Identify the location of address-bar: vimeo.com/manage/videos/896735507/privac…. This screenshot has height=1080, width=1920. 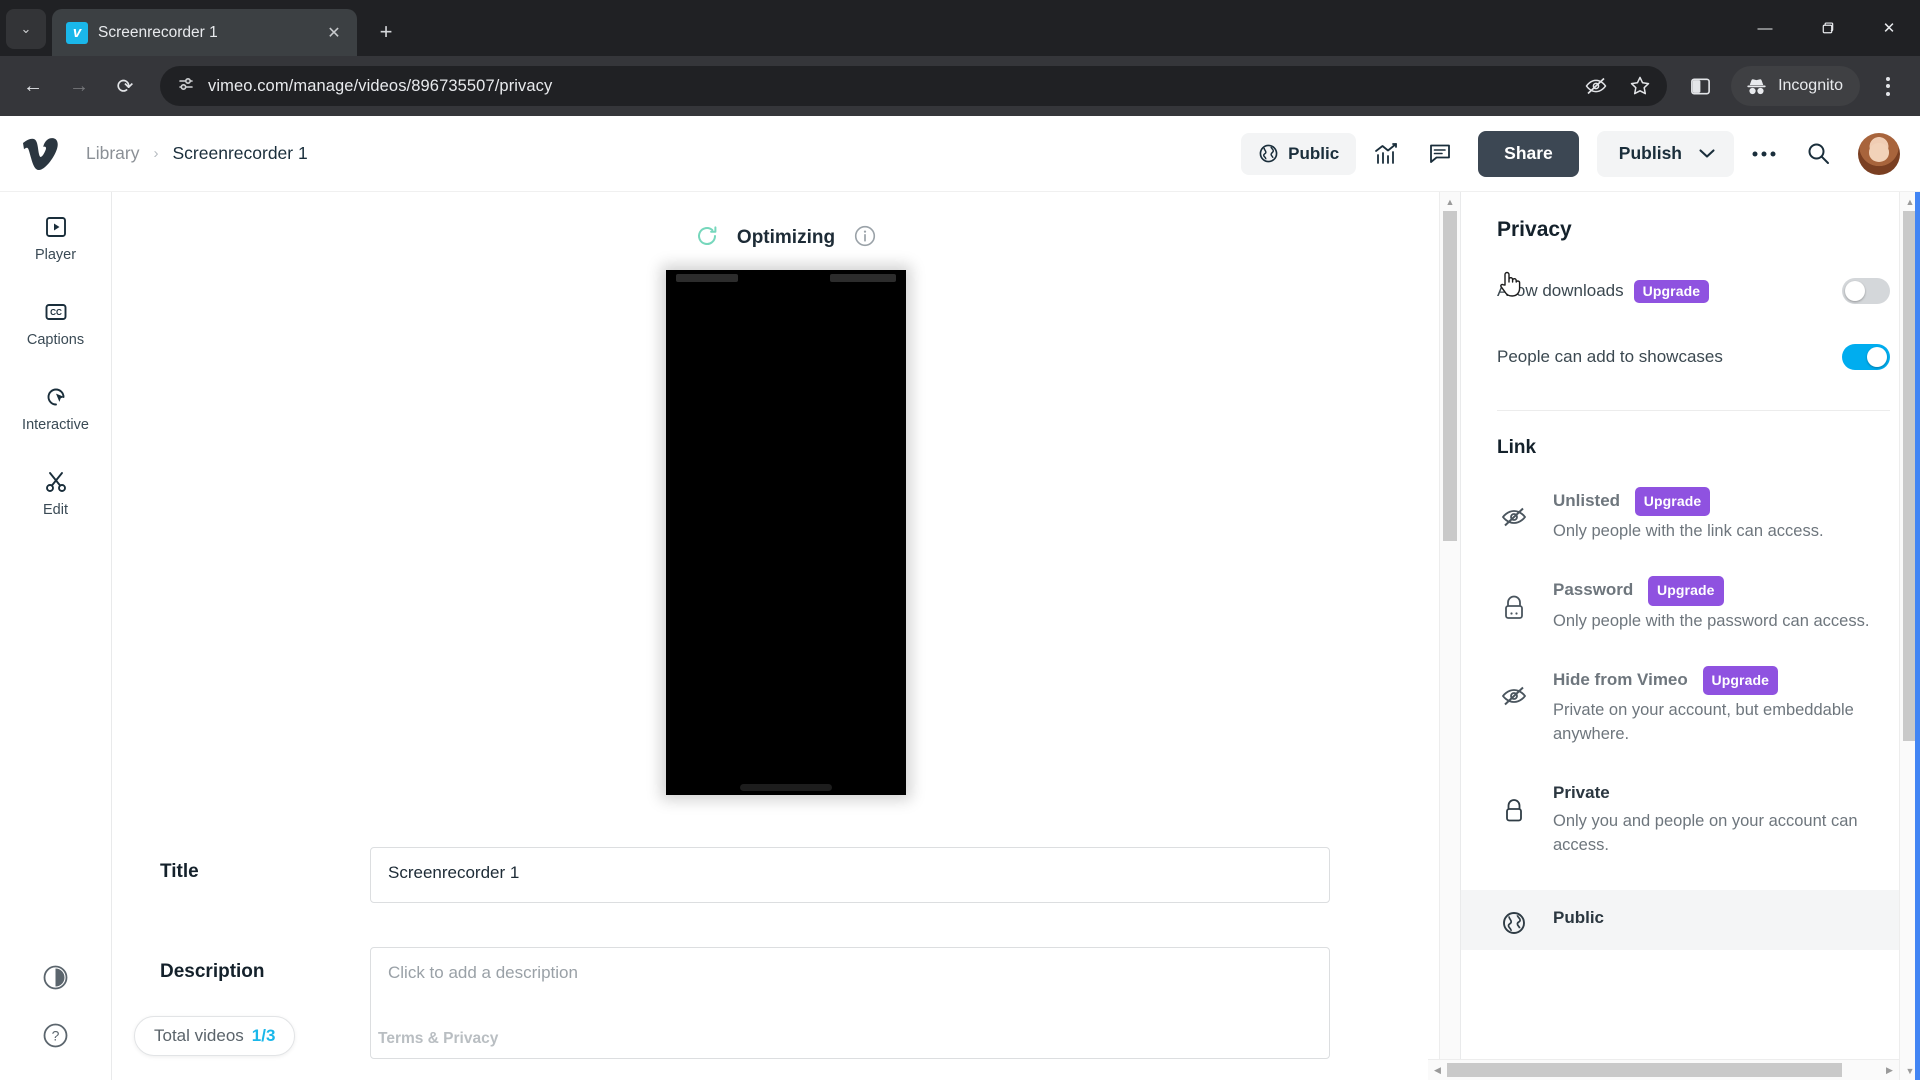
(914, 86).